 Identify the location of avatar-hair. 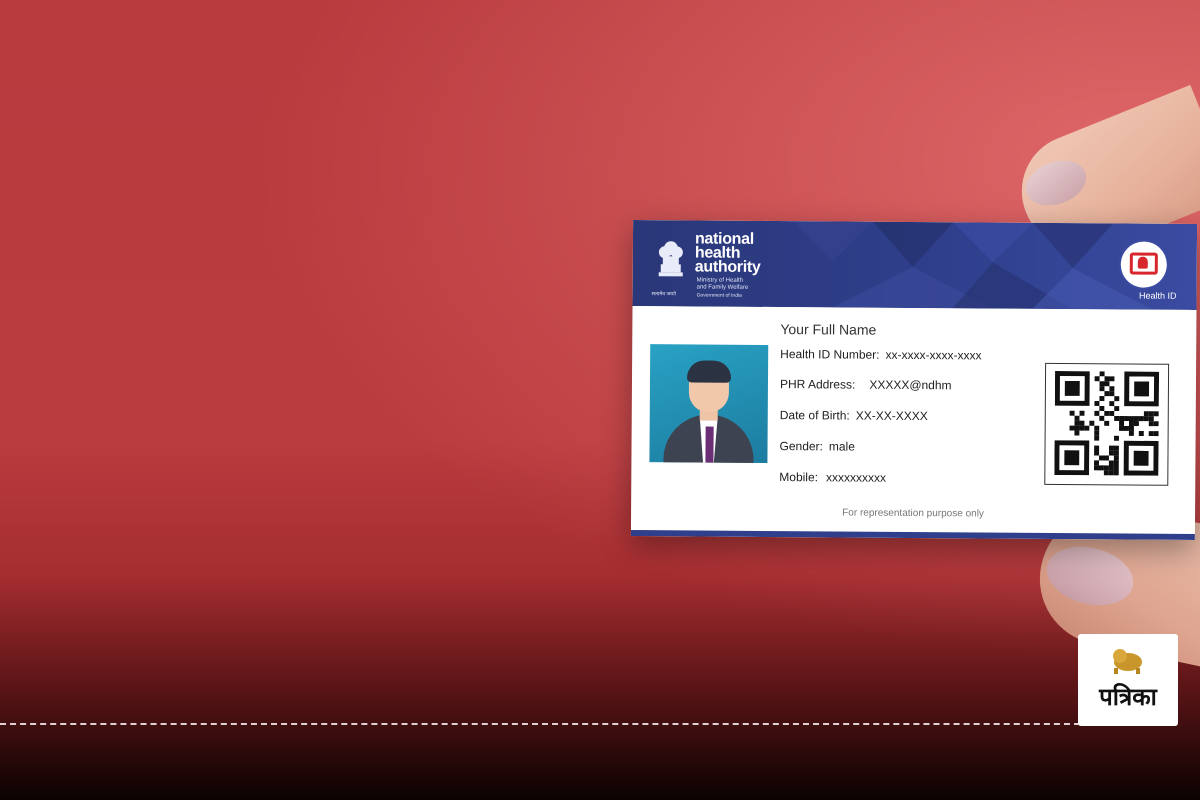
(709, 371).